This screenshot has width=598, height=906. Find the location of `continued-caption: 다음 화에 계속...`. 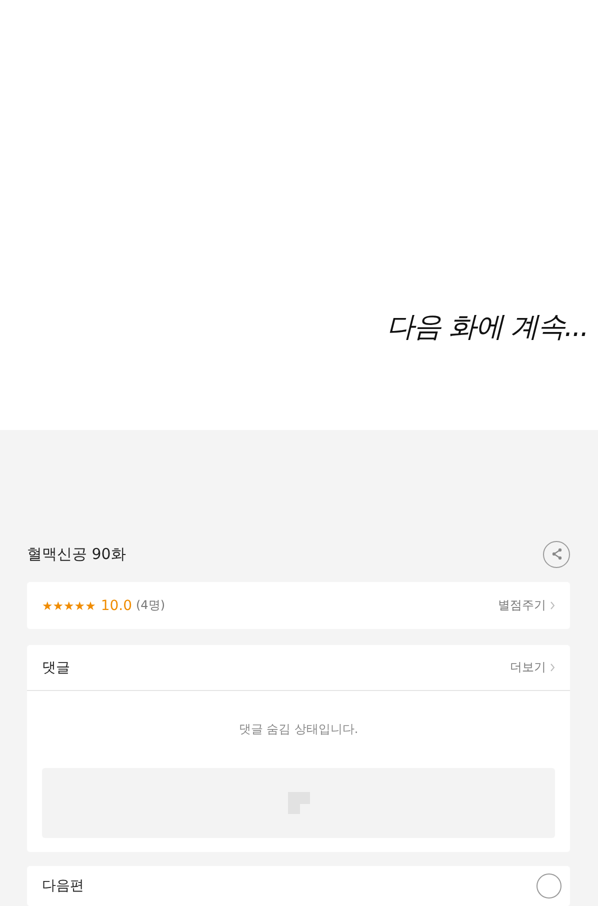

continued-caption: 다음 화에 계속... is located at coordinates (487, 327).